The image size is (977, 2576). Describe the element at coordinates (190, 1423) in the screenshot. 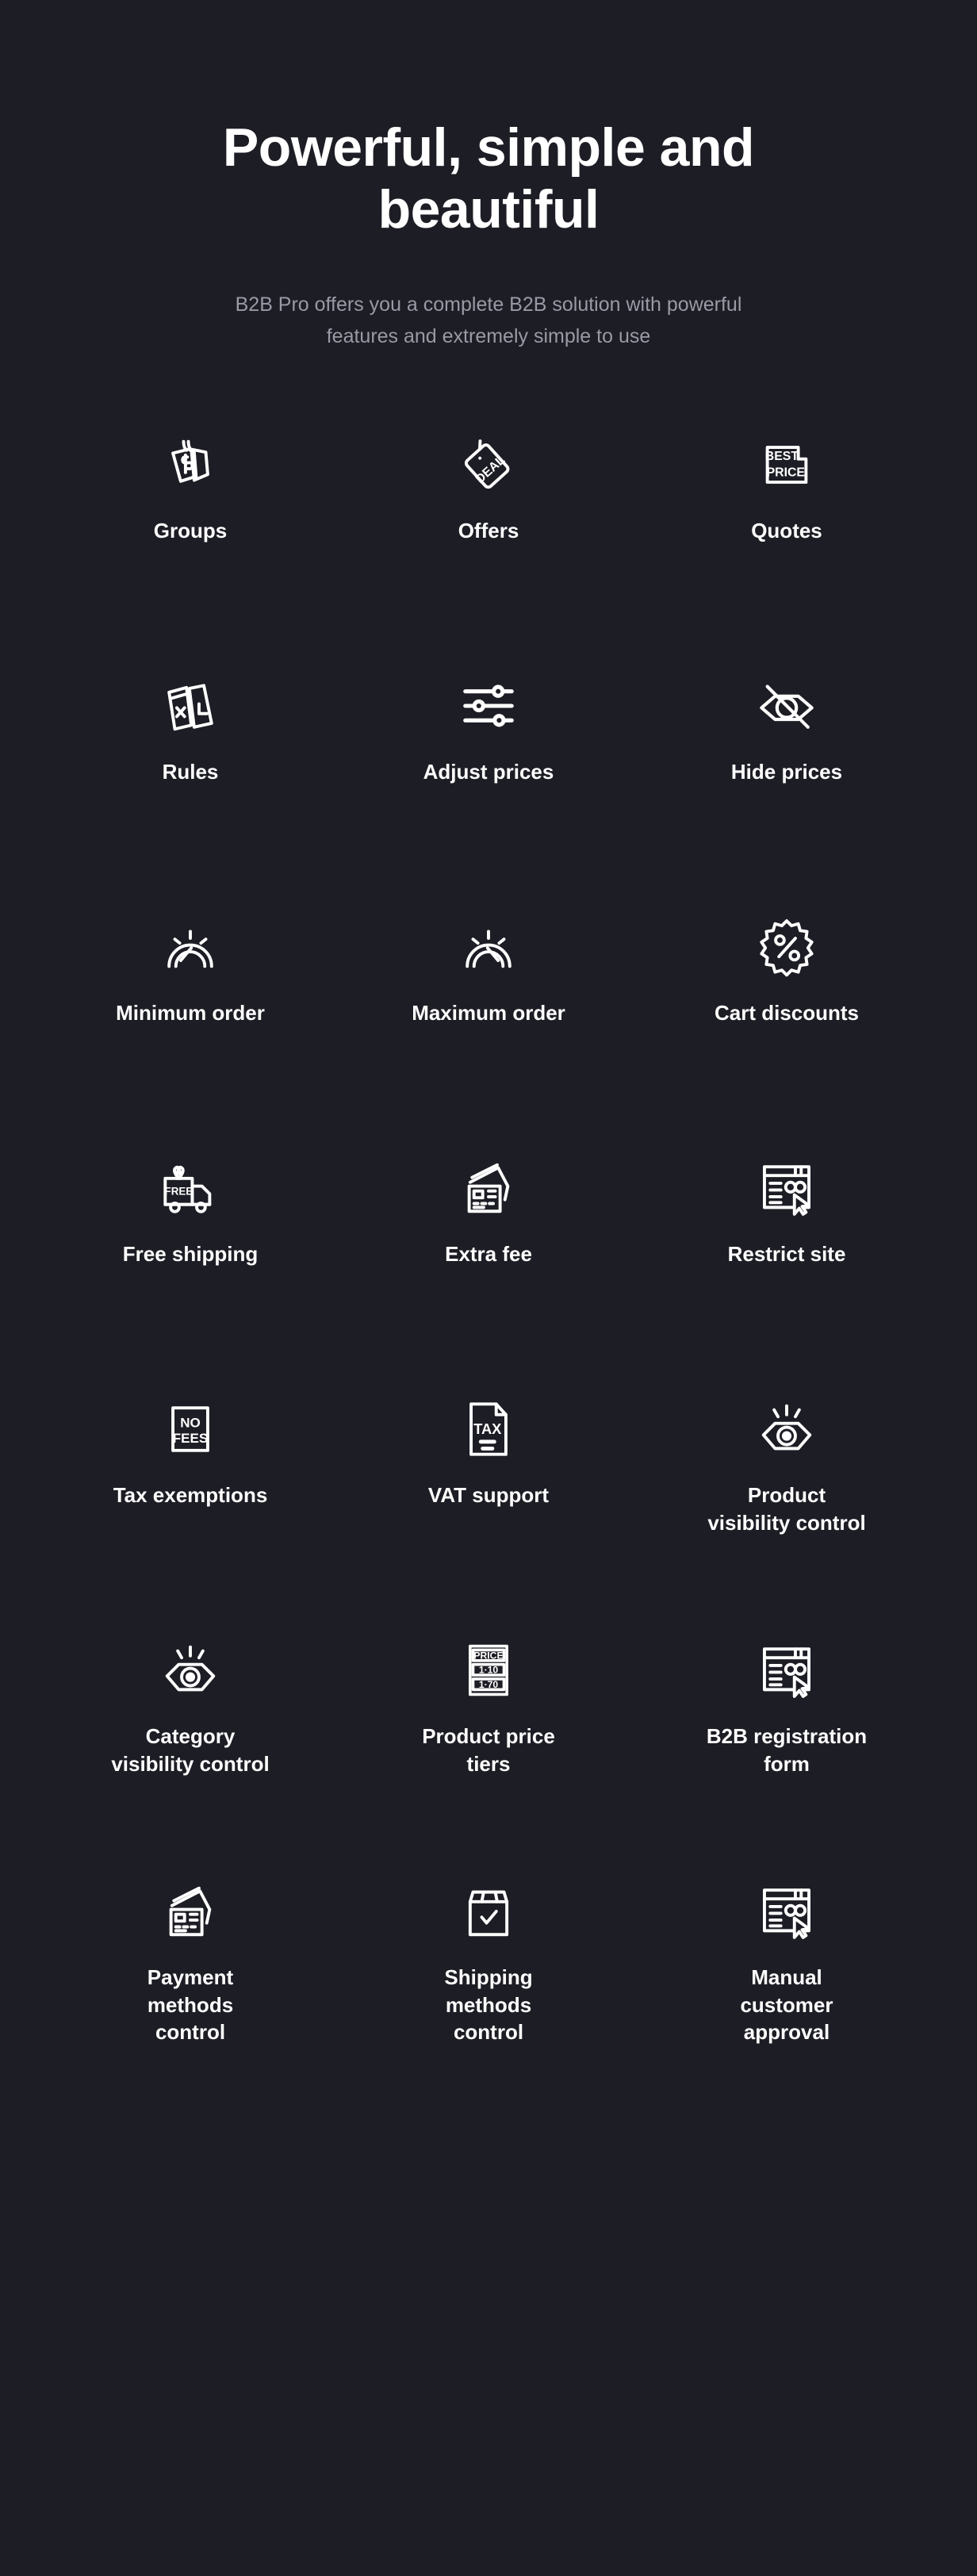

I see `no-icon-text: NO` at that location.